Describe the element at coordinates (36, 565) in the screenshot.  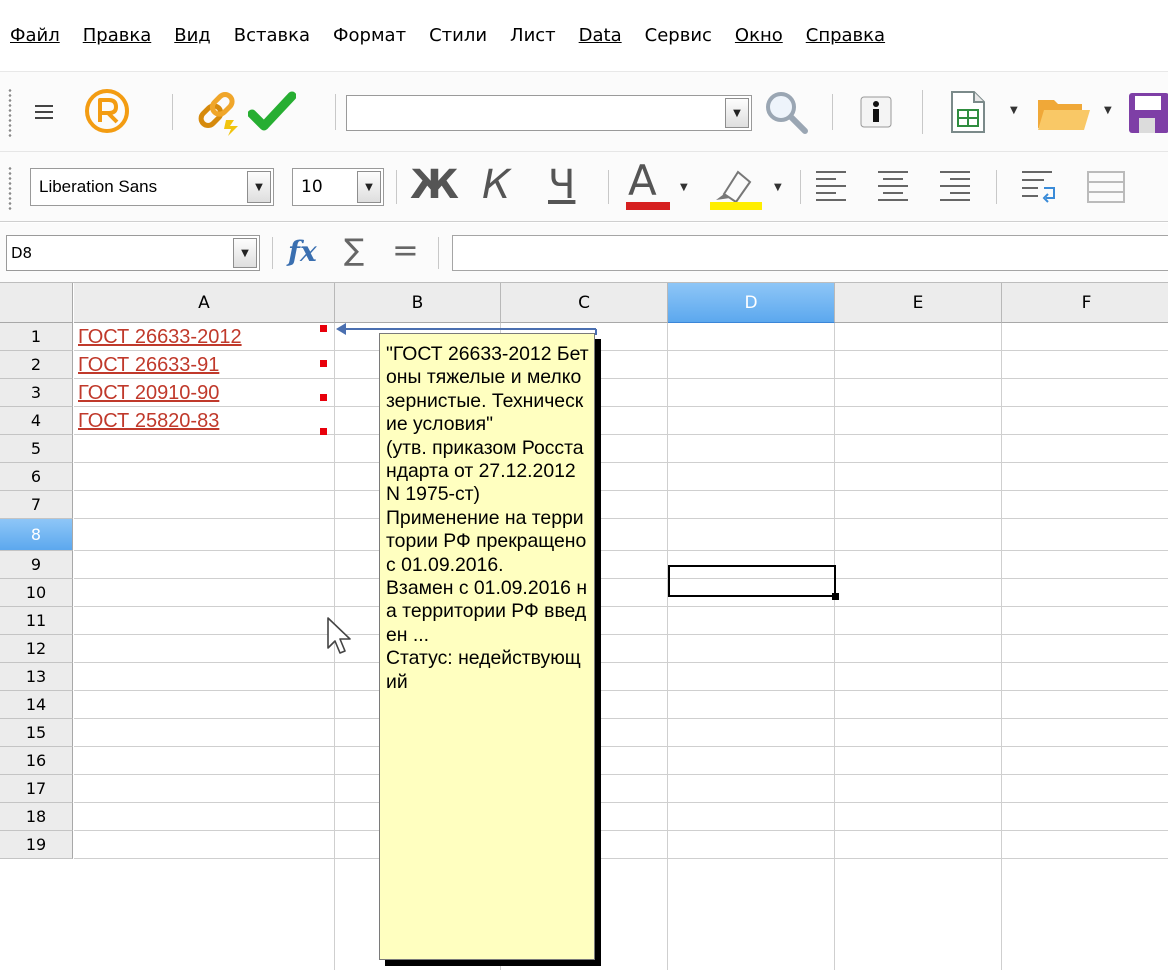
I see `row-header: 9` at that location.